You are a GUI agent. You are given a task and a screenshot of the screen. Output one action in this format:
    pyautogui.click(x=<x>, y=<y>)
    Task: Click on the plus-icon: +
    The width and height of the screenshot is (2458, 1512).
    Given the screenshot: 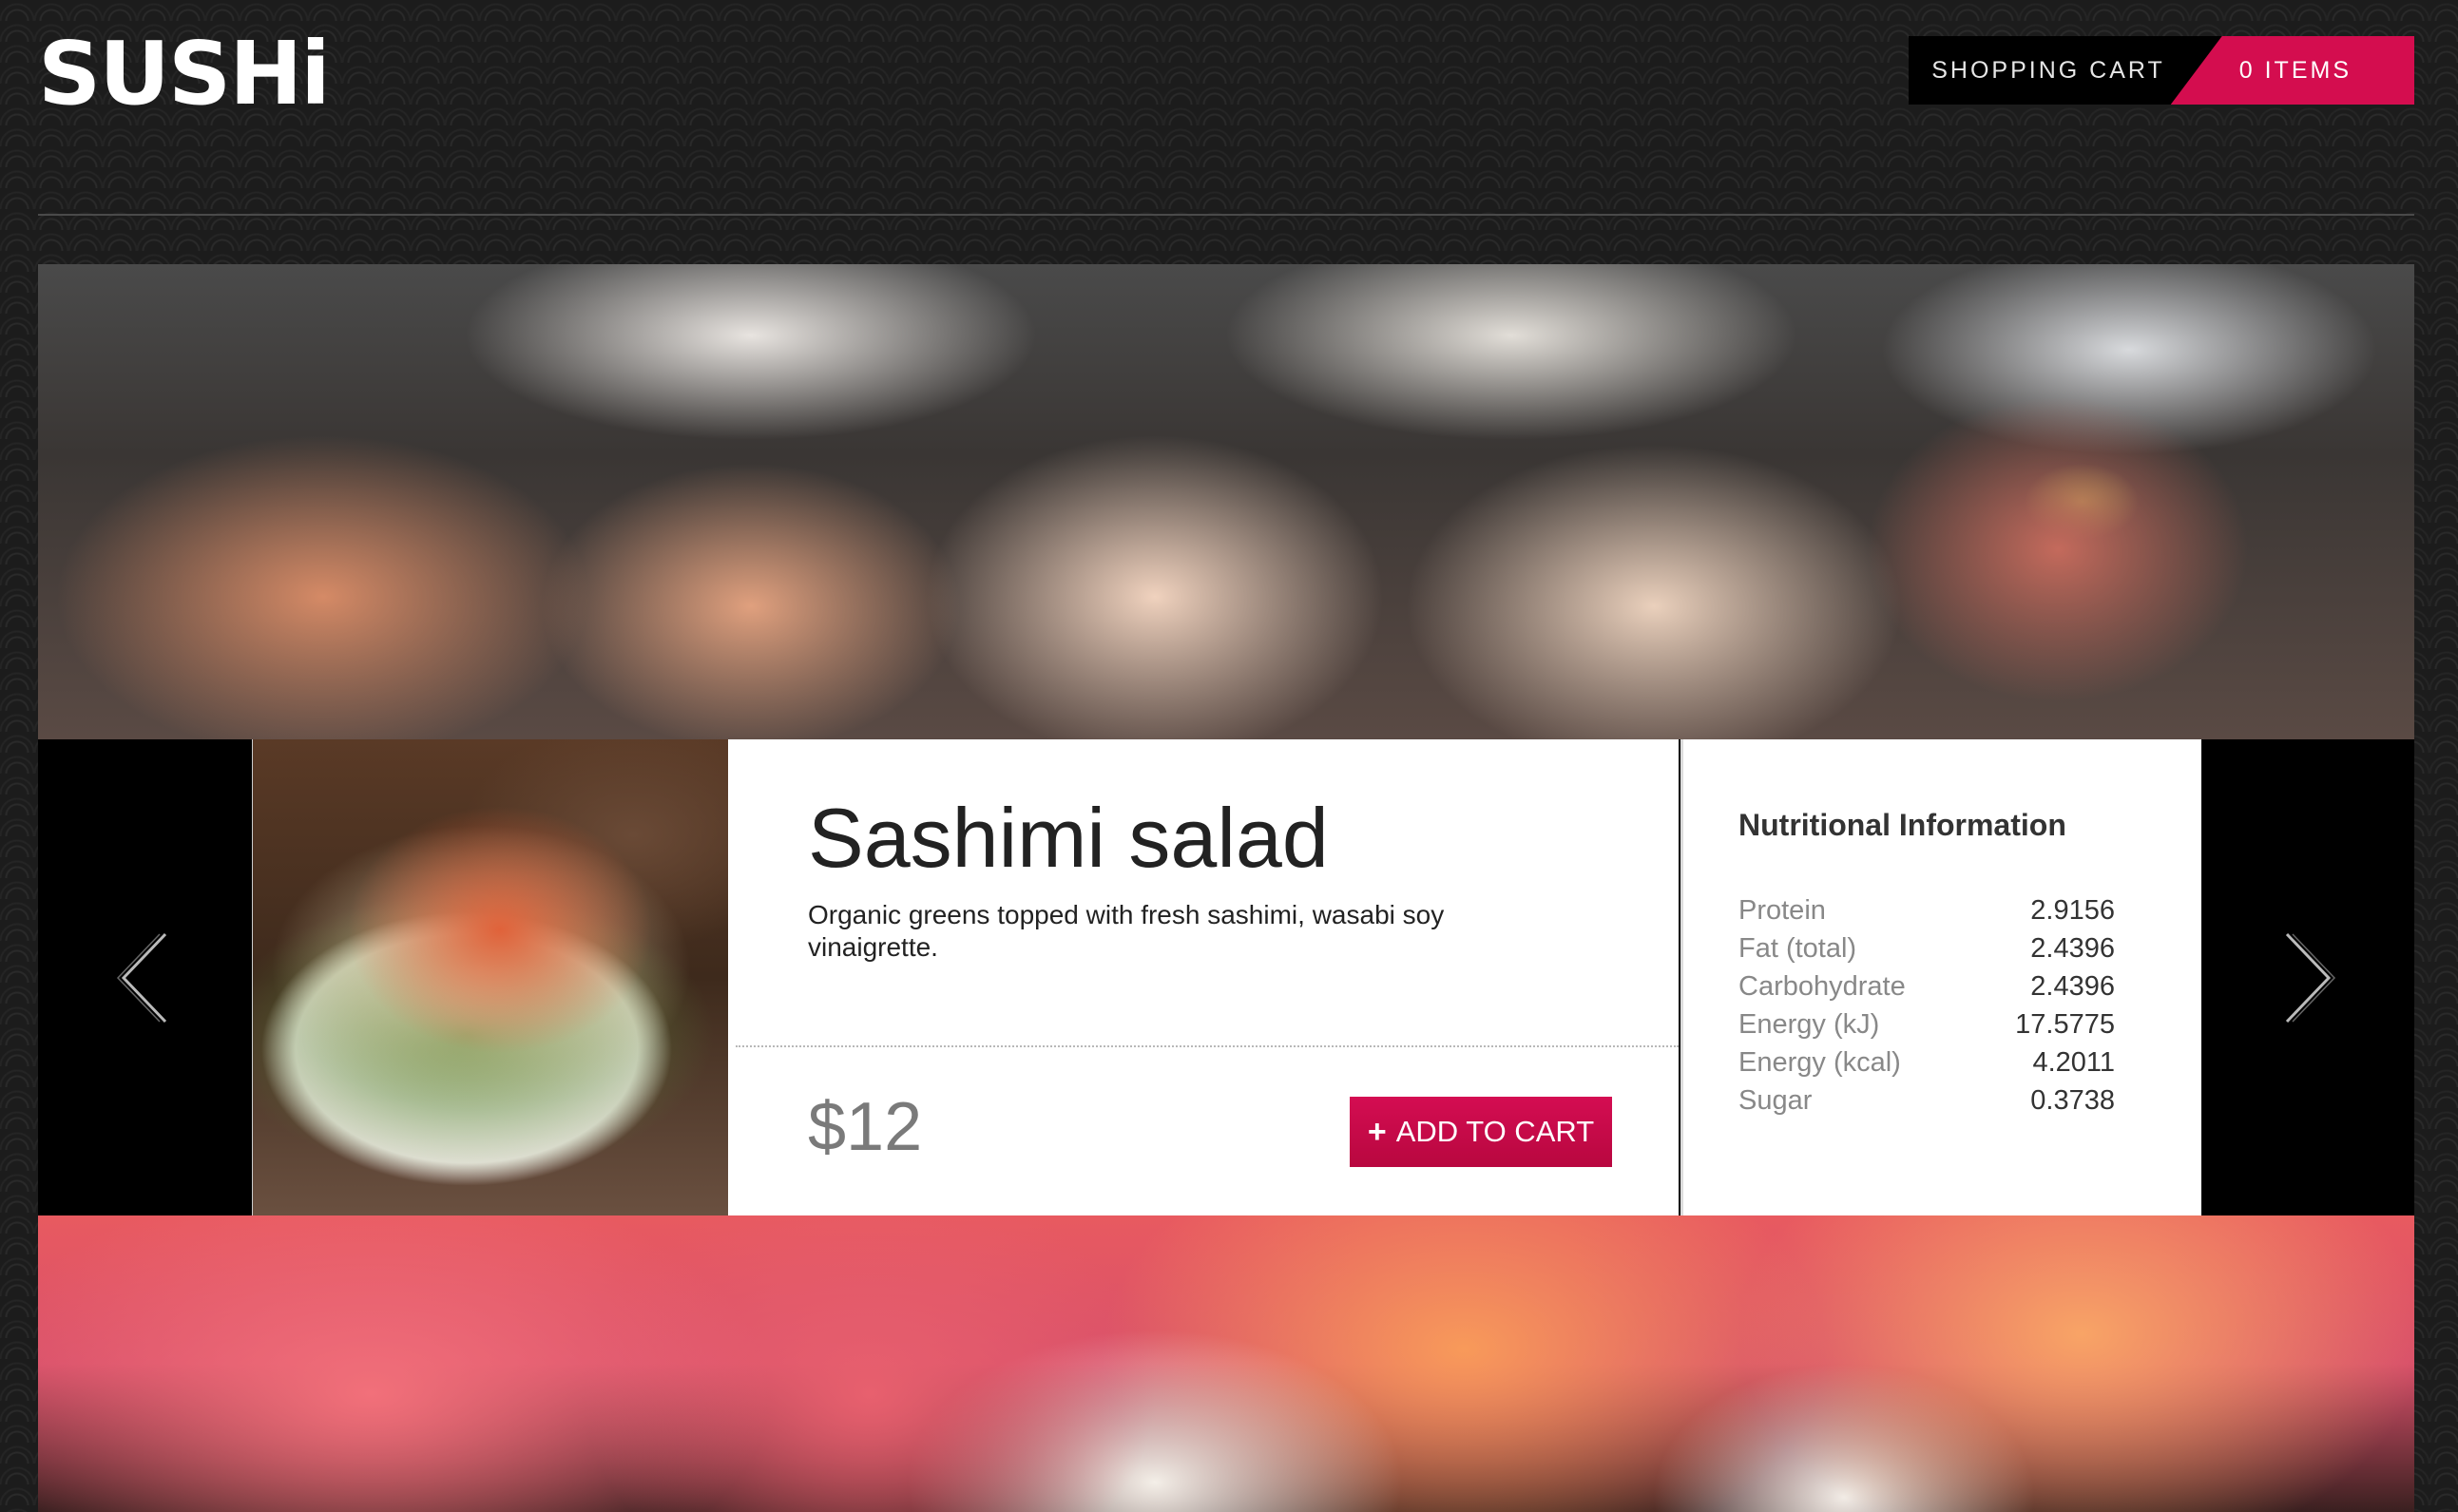 What is the action you would take?
    pyautogui.click(x=1377, y=1131)
    